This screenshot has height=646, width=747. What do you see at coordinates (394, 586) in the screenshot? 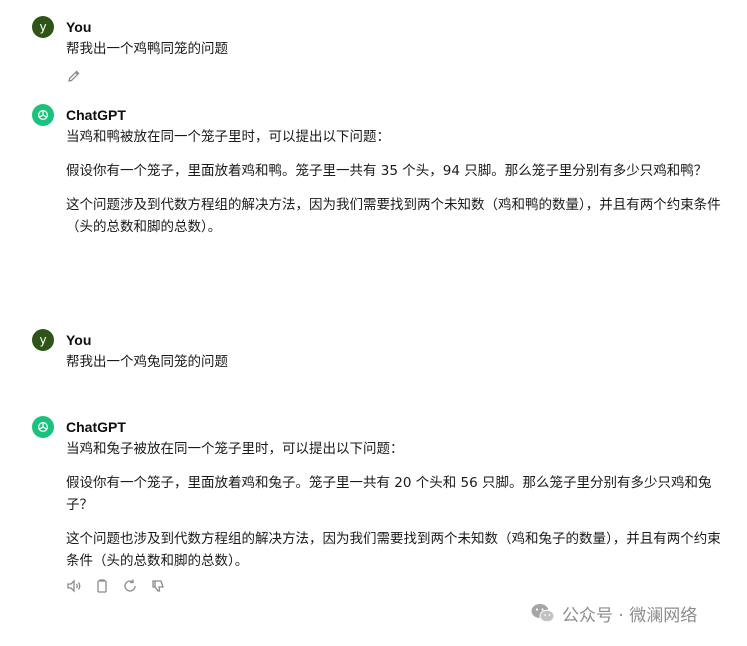
I see `message-actions` at bounding box center [394, 586].